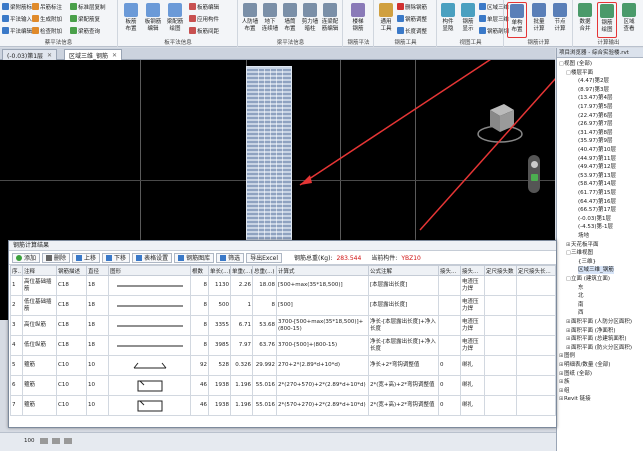 This screenshot has height=451, width=643. Describe the element at coordinates (16, 270) in the screenshot. I see `column-header: 序..` at that location.